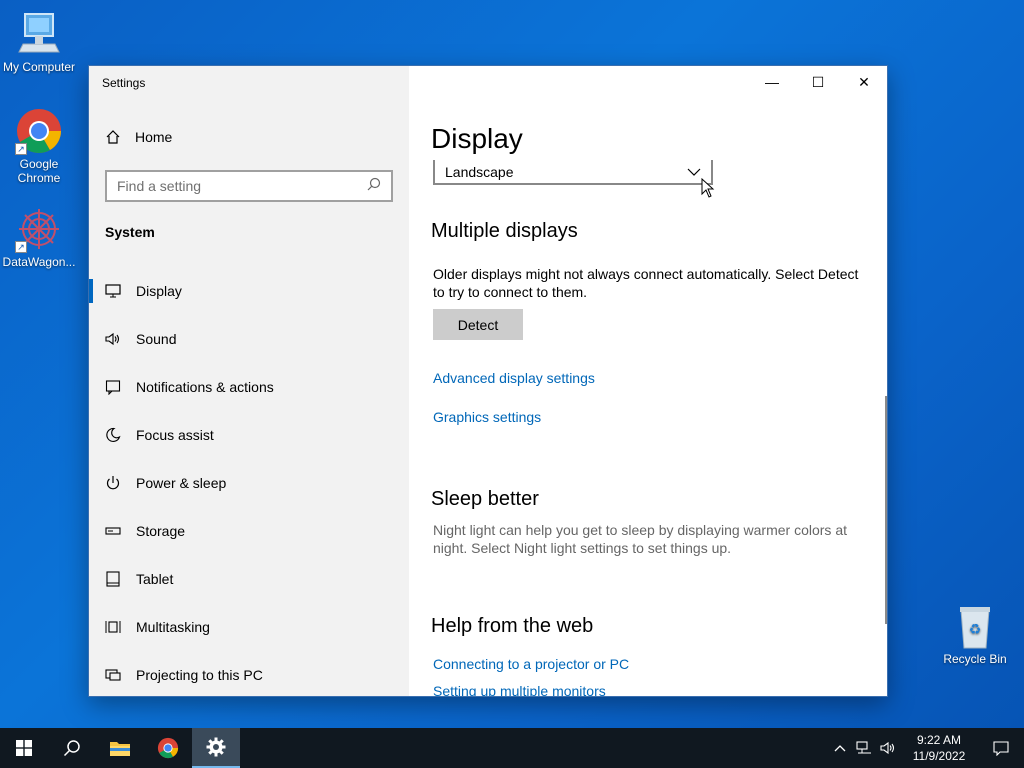 This screenshot has width=1024, height=768. What do you see at coordinates (39, 67) in the screenshot?
I see `desktop-icon-label: My Computer` at bounding box center [39, 67].